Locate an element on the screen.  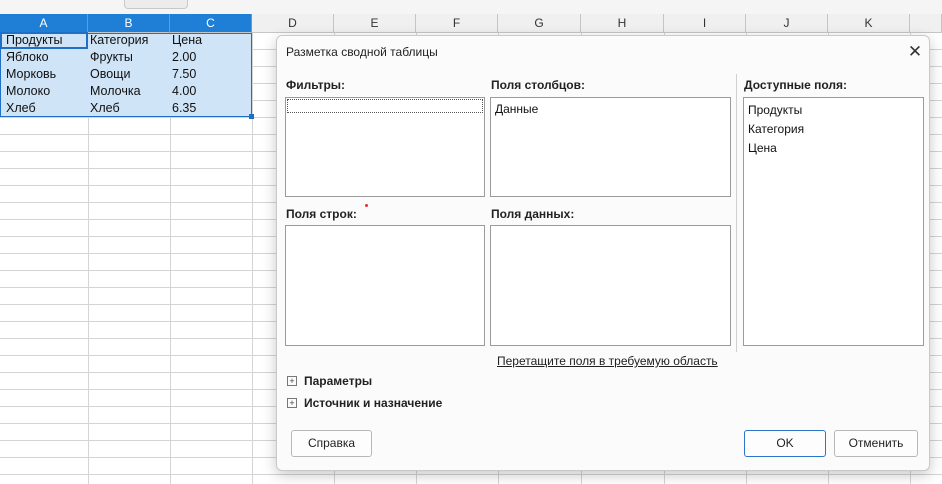
cell-c1: Цена is located at coordinates (211, 40).